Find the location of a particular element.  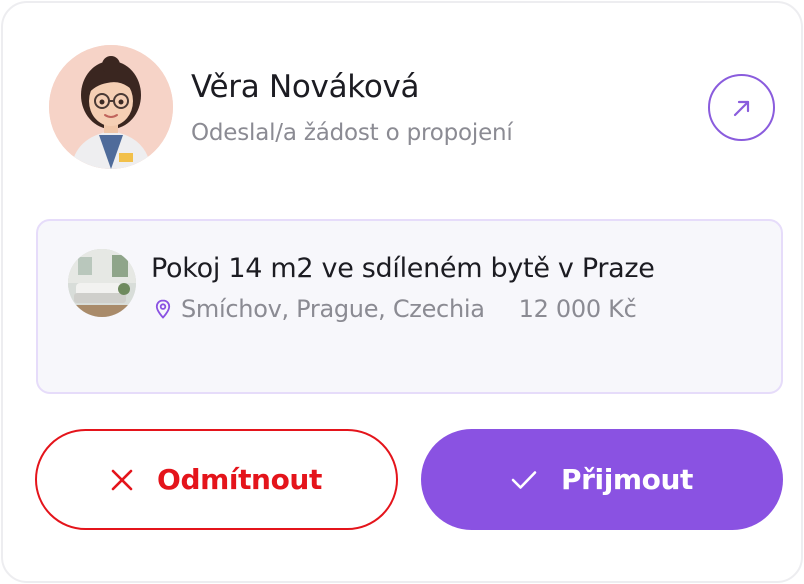

reject-label: Odmítnout is located at coordinates (239, 479).